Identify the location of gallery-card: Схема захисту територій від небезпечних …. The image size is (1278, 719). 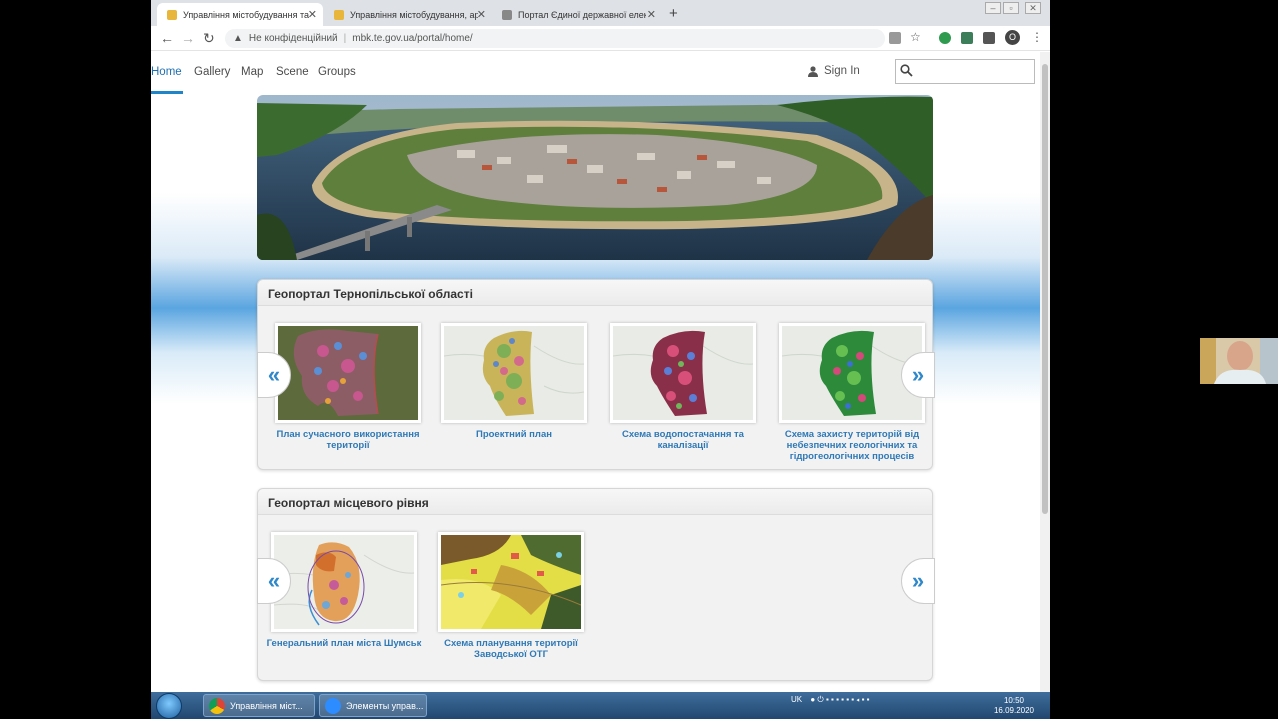
(852, 393).